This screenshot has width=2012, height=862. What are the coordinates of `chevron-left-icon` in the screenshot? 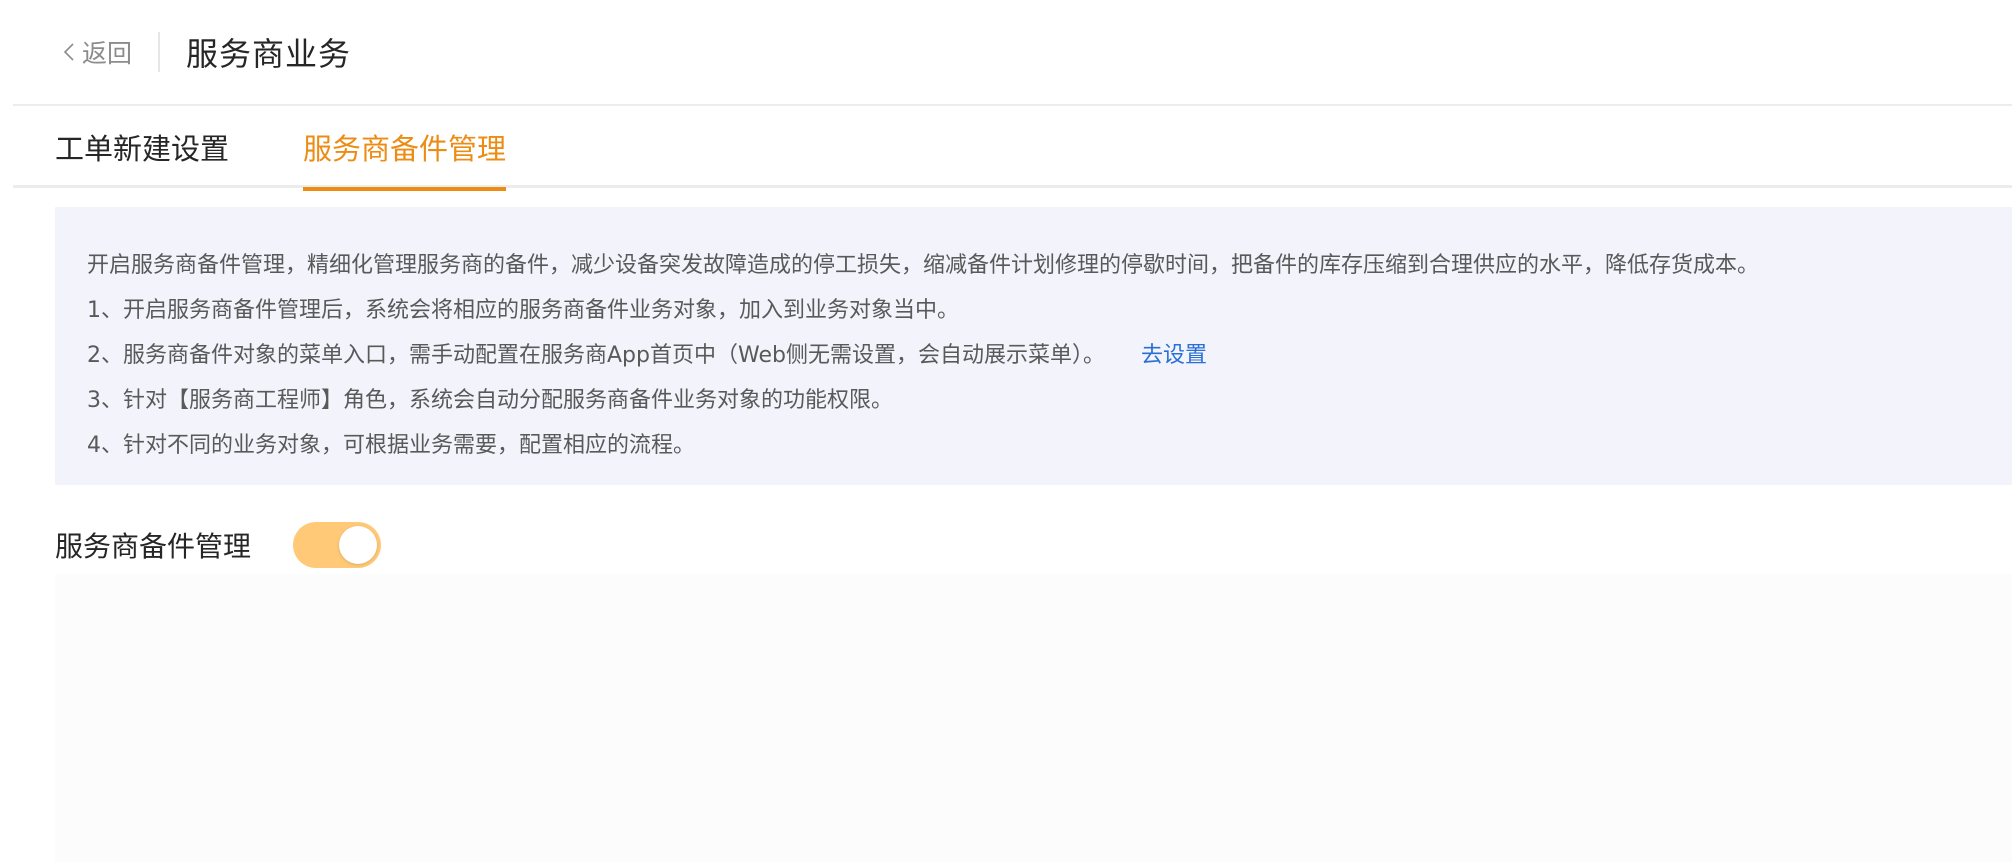 It's located at (69, 52).